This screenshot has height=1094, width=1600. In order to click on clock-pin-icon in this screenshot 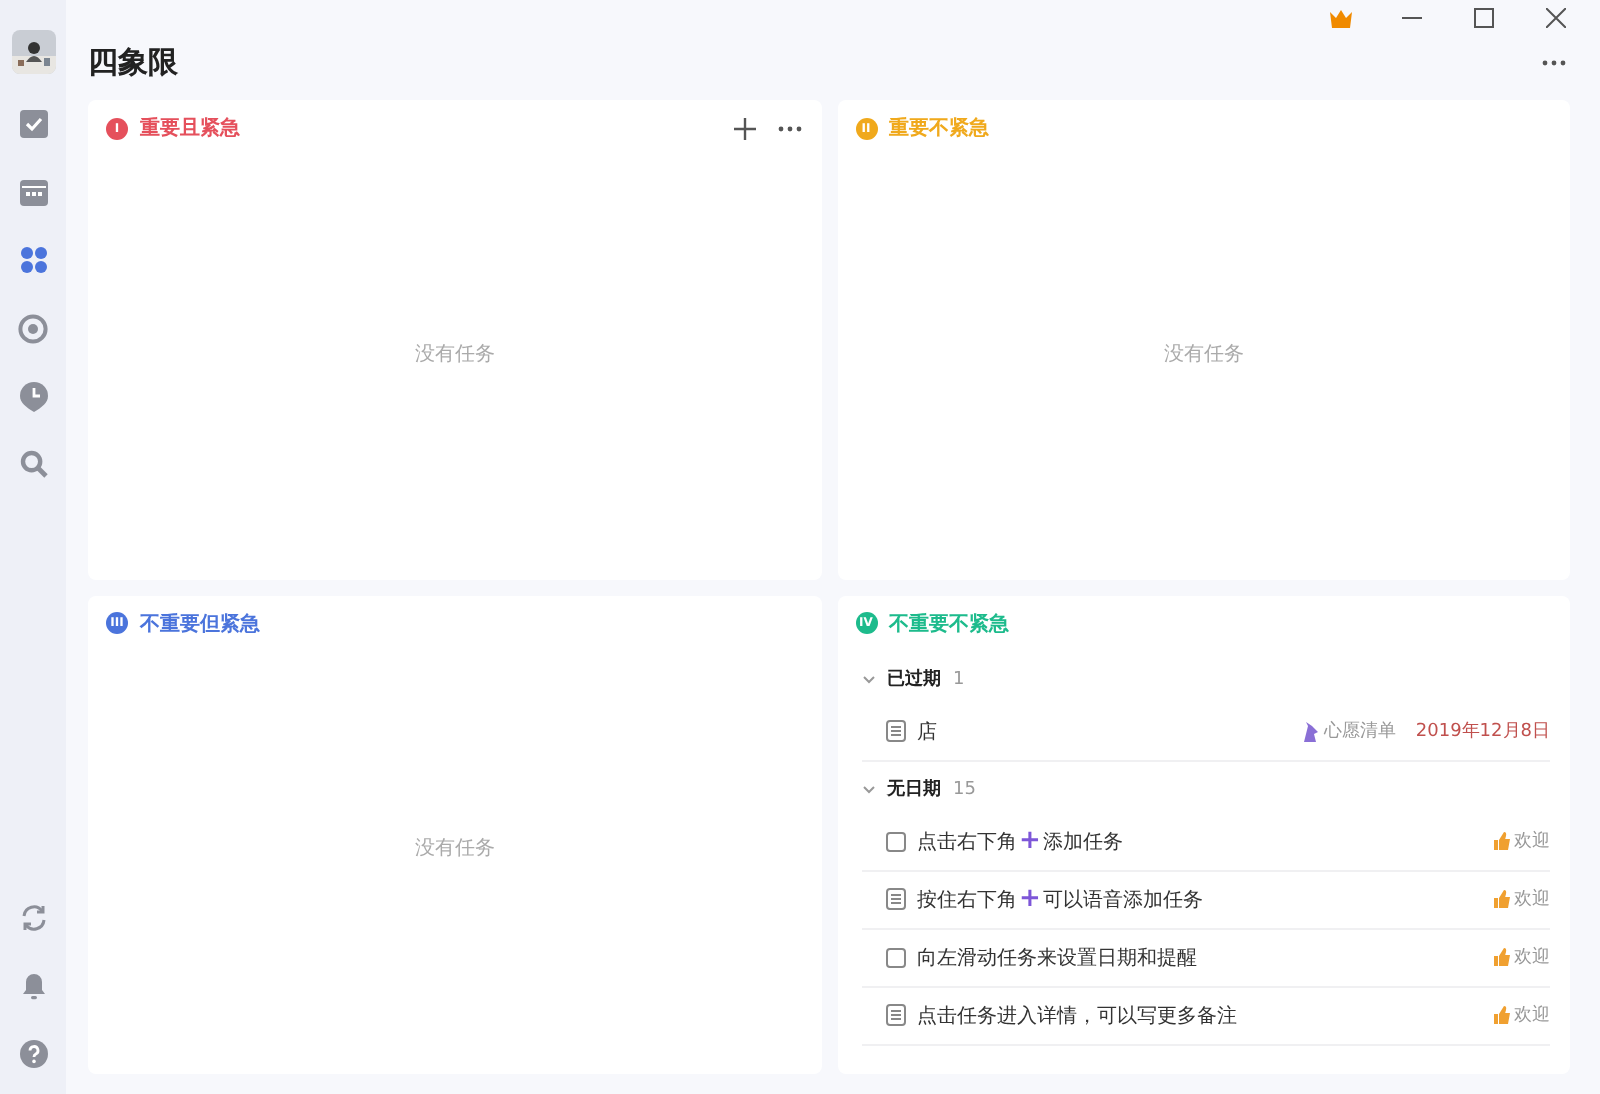, I will do `click(33, 396)`.